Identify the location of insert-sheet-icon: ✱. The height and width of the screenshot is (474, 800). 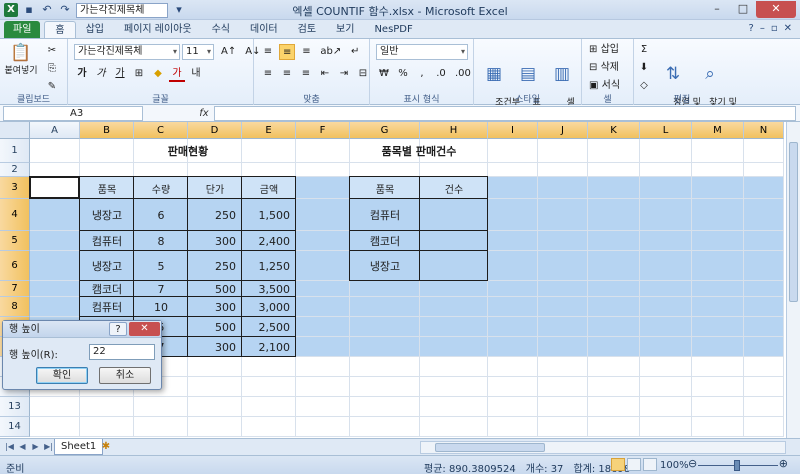
(106, 447).